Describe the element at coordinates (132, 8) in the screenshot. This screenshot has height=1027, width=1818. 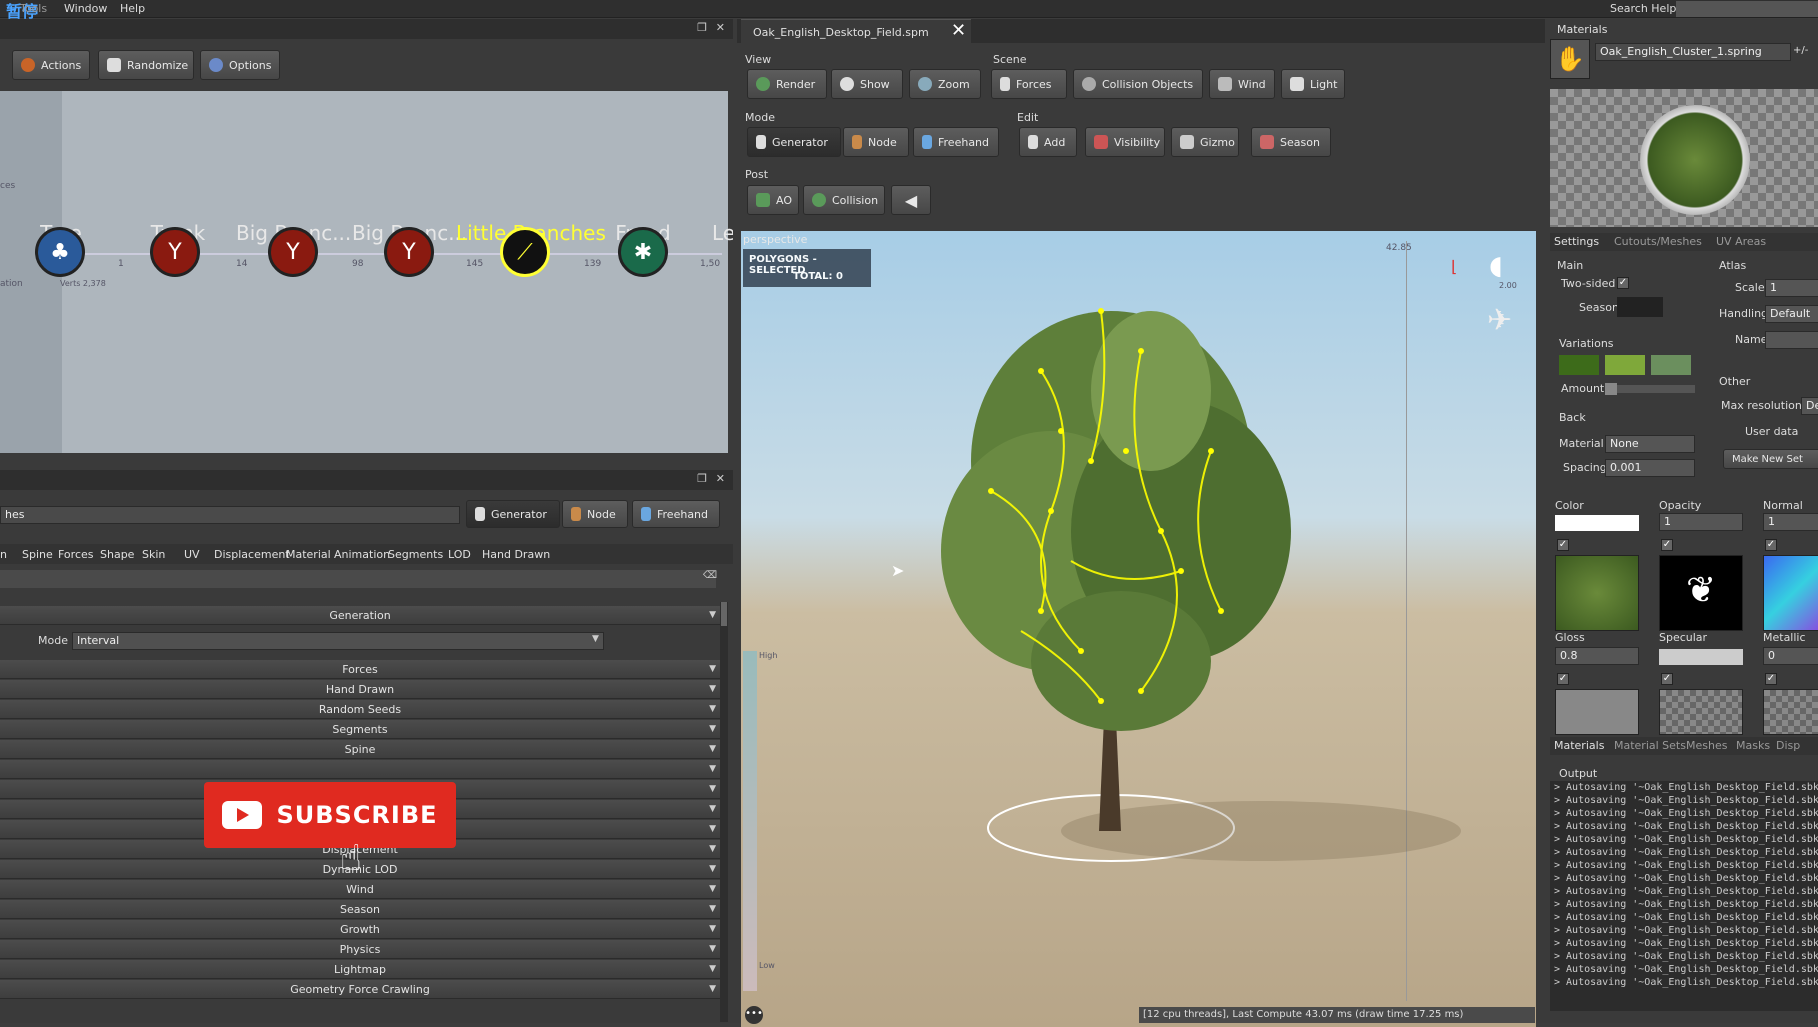
I see `menu-help: Help` at that location.